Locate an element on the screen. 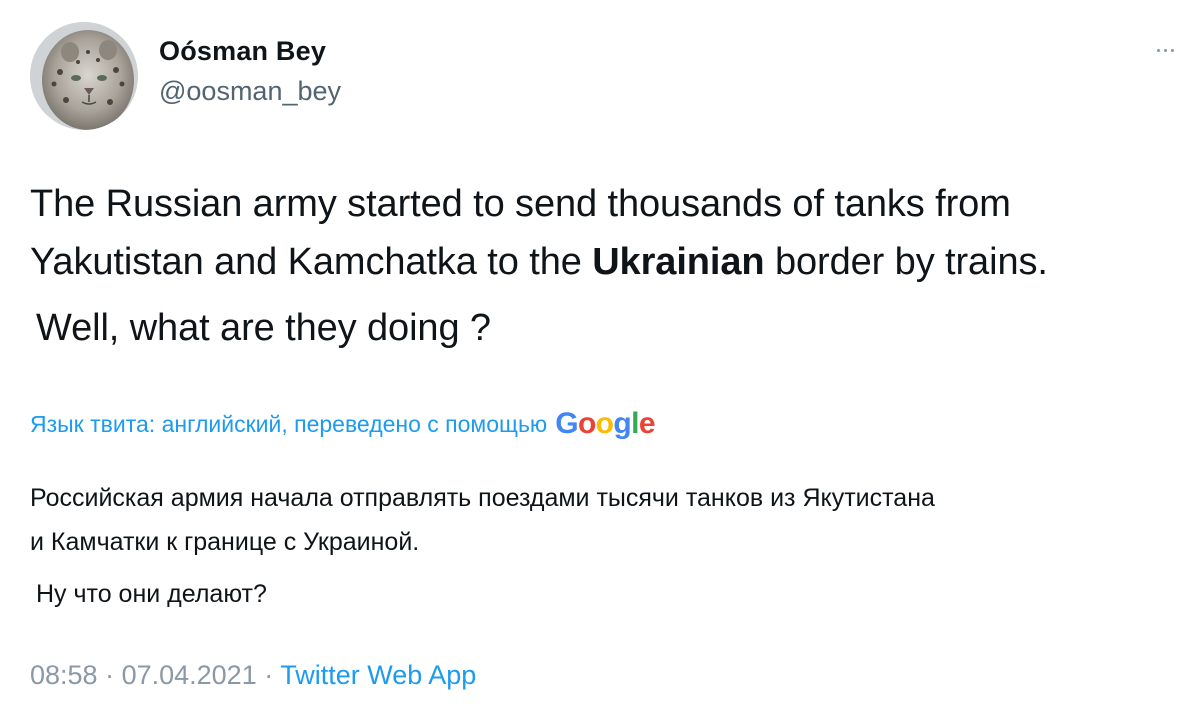  more-options-button is located at coordinates (1165, 50).